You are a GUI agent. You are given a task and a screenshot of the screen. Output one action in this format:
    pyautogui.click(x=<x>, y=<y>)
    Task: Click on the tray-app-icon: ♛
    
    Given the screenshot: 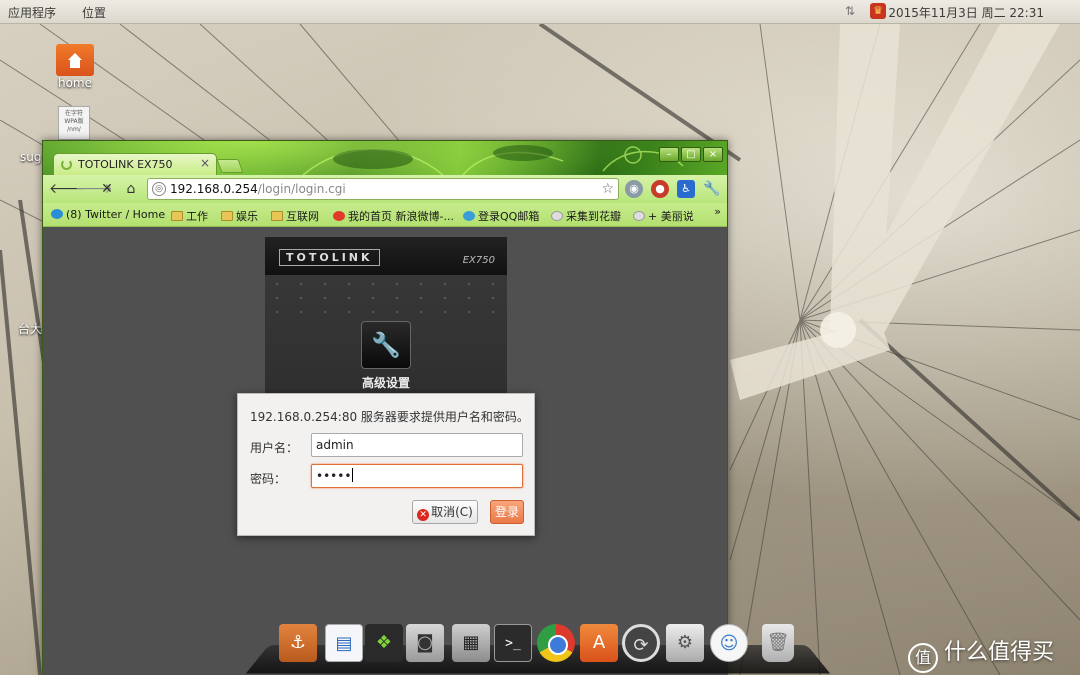 What is the action you would take?
    pyautogui.click(x=878, y=11)
    